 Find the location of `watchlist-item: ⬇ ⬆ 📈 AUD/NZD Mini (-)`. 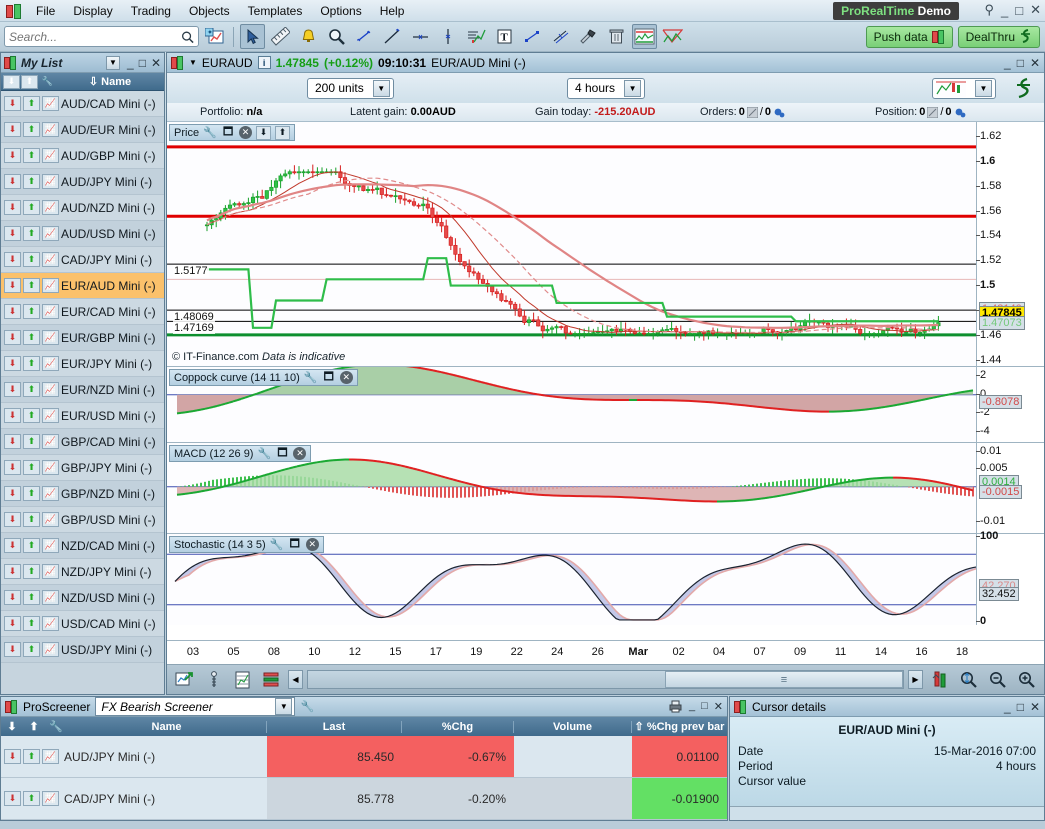

watchlist-item: ⬇ ⬆ 📈 AUD/NZD Mini (-) is located at coordinates (82, 208).